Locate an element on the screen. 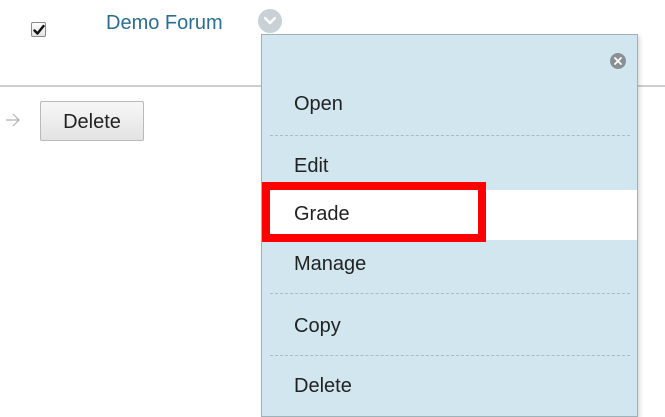  options-menu-button is located at coordinates (270, 21).